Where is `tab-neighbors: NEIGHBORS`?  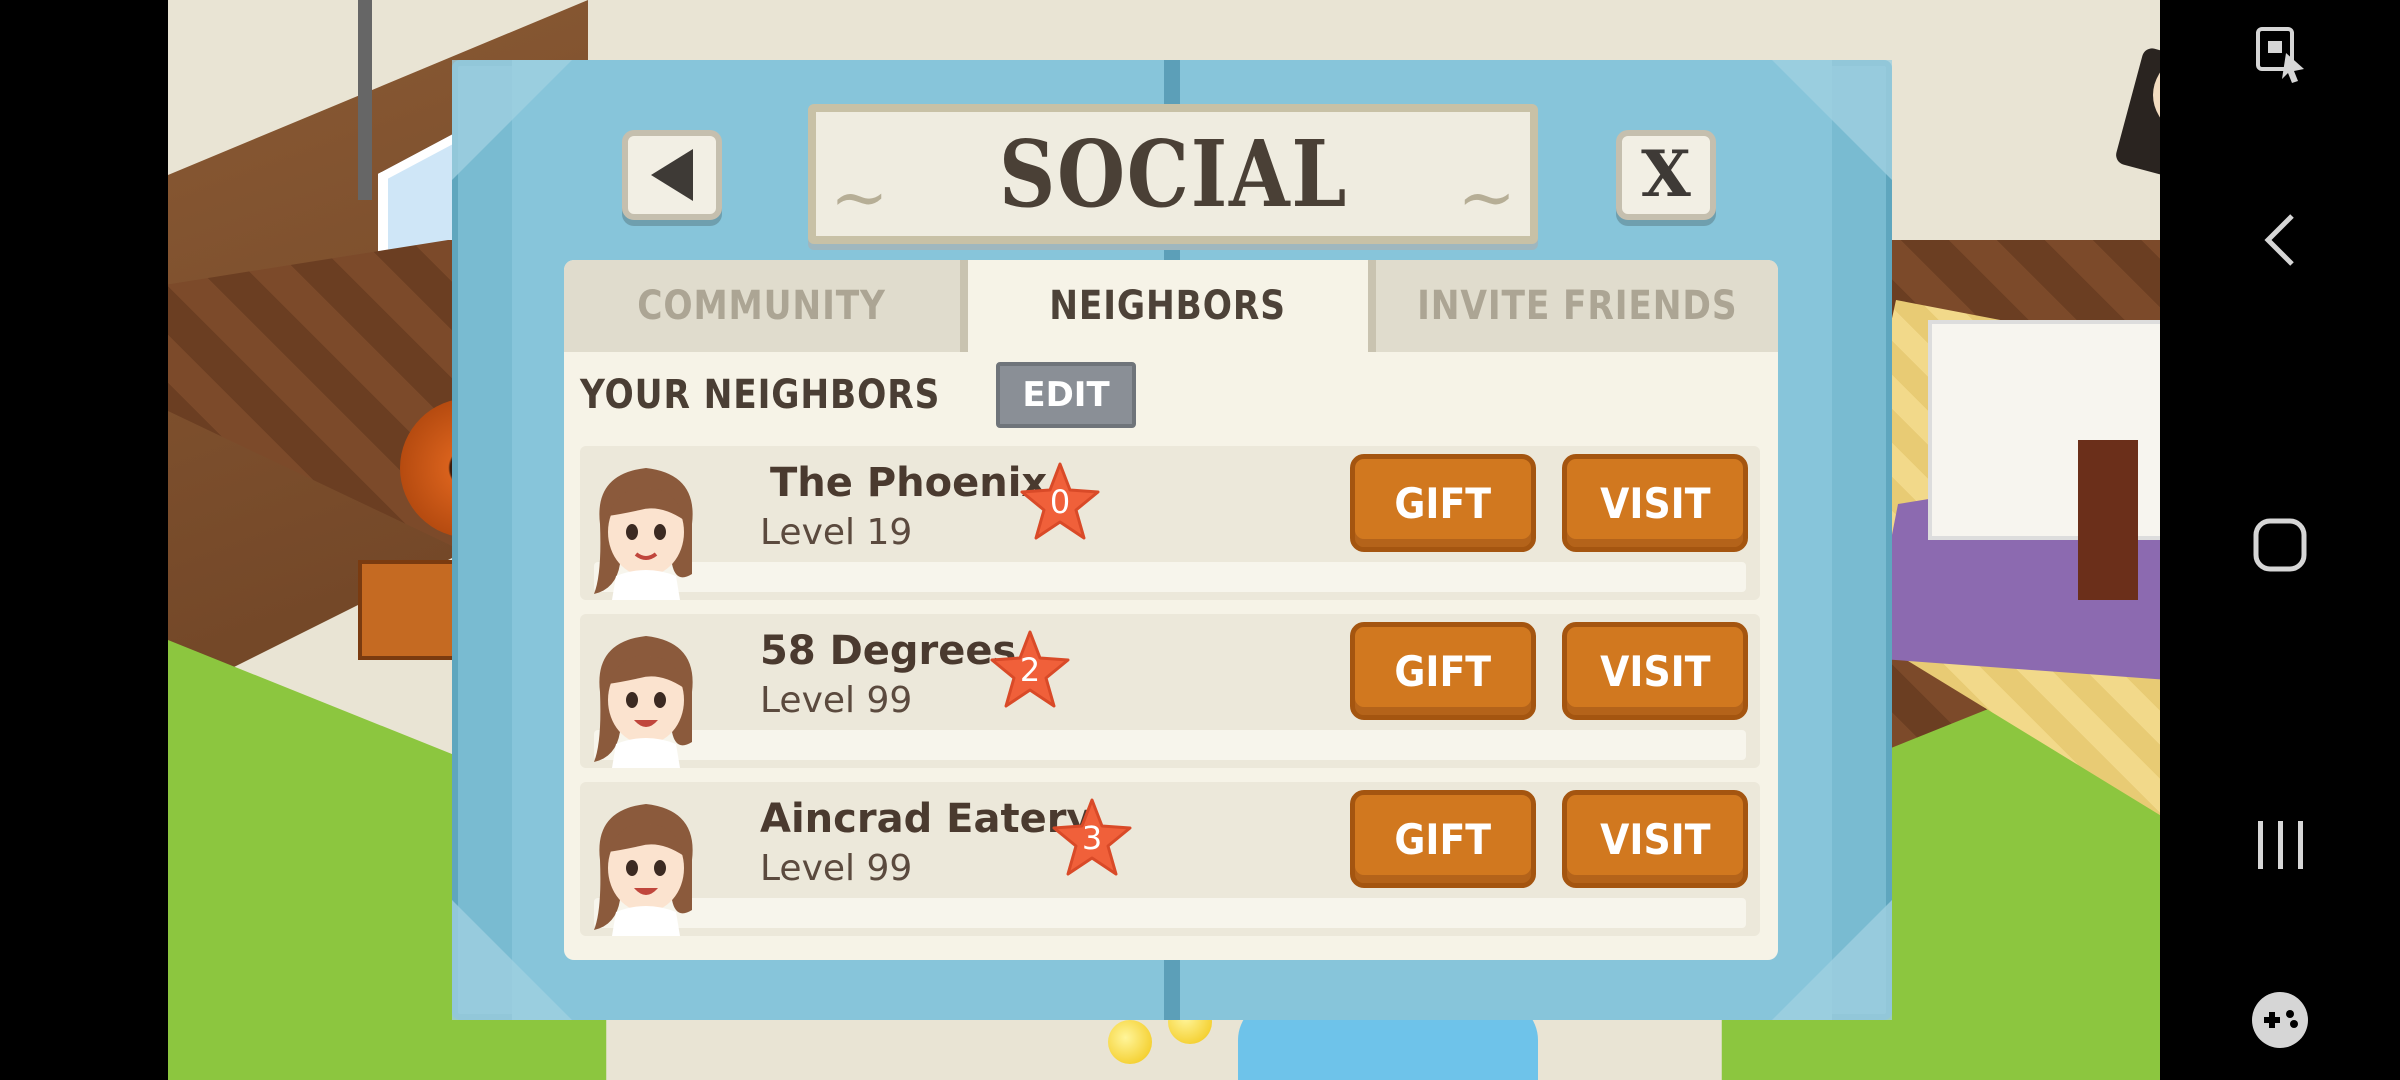
tab-neighbors: NEIGHBORS is located at coordinates (1168, 306).